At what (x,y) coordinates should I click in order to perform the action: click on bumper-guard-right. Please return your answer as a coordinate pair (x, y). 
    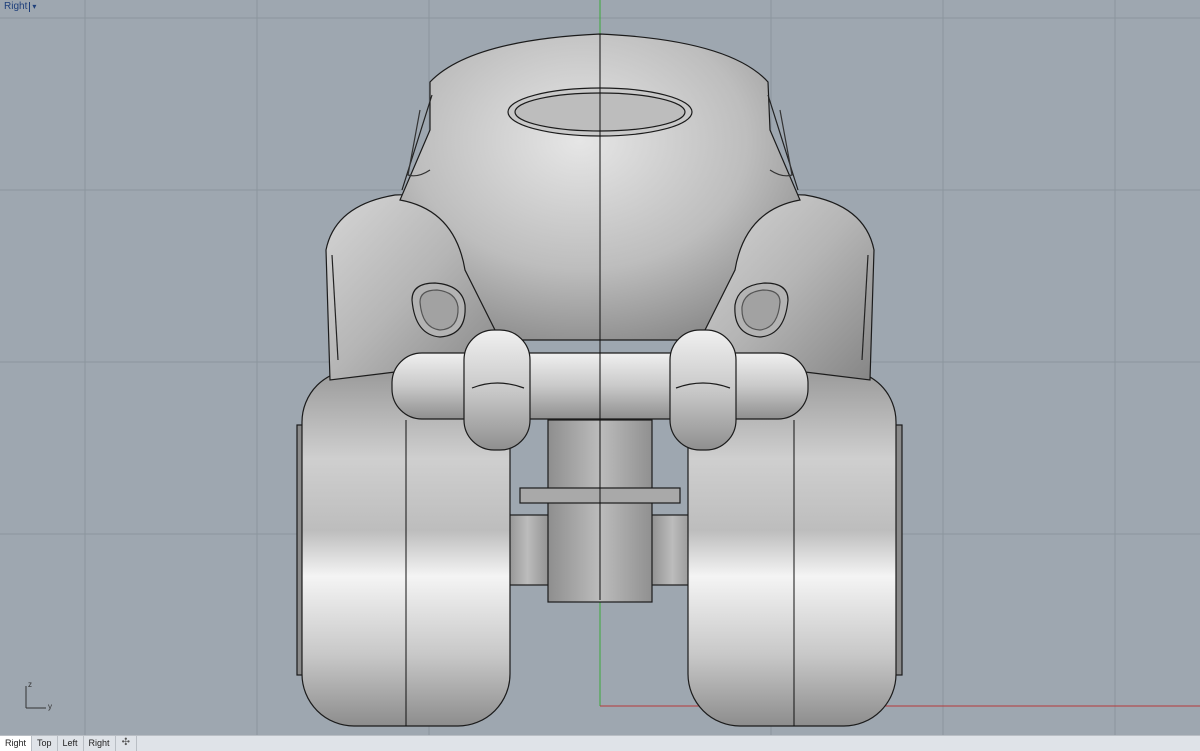
    Looking at the image, I should click on (703, 390).